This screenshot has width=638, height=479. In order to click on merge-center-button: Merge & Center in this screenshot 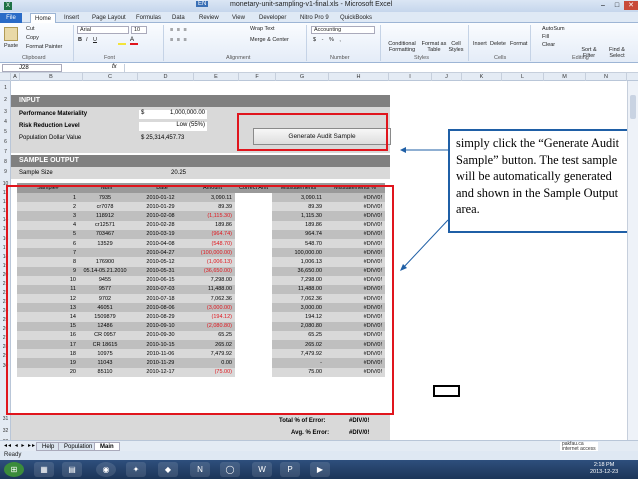, I will do `click(269, 40)`.